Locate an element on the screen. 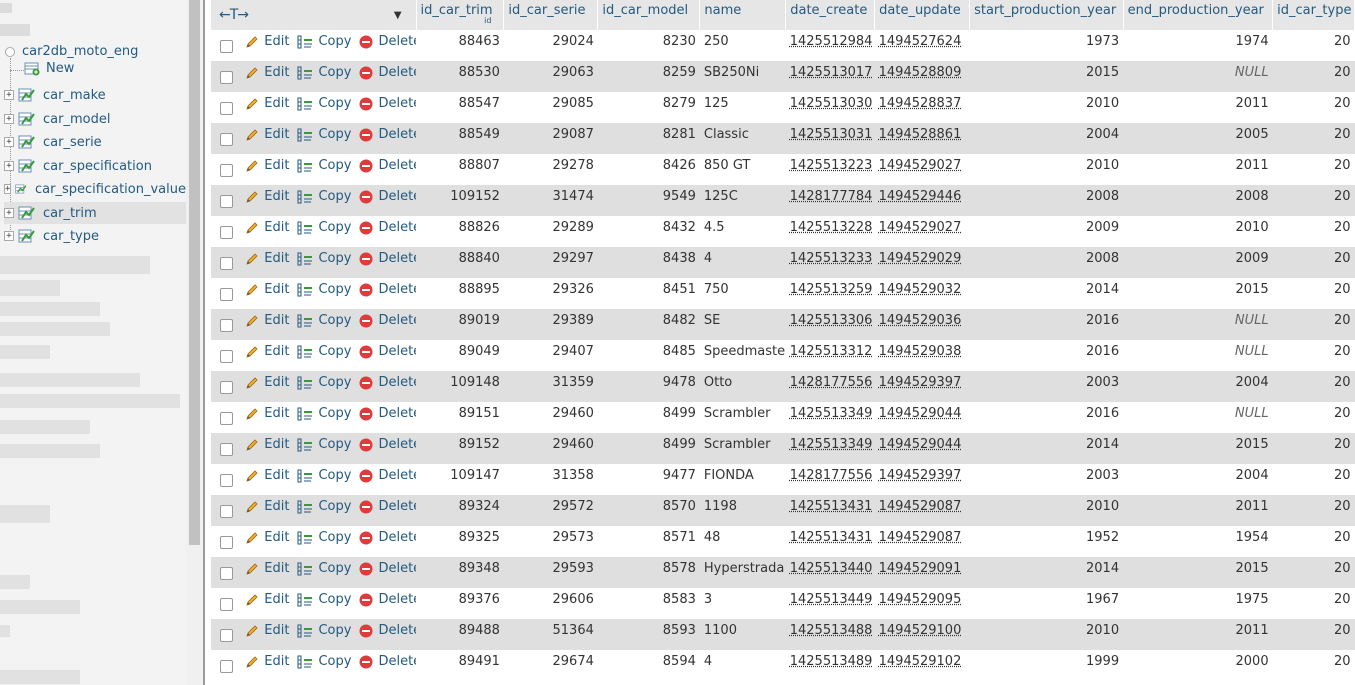 This screenshot has height=685, width=1355. cell-name: 3 is located at coordinates (742, 603).